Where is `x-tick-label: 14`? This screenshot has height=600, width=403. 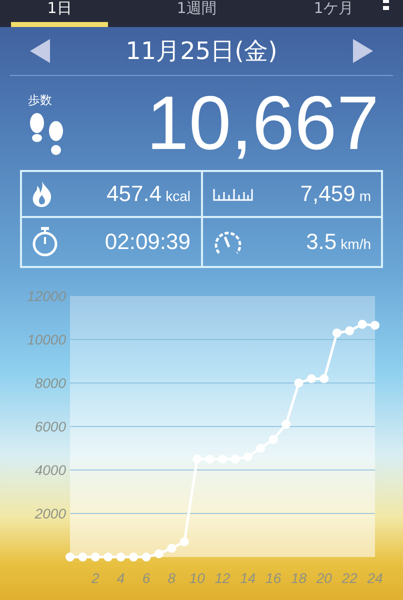 x-tick-label: 14 is located at coordinates (248, 578).